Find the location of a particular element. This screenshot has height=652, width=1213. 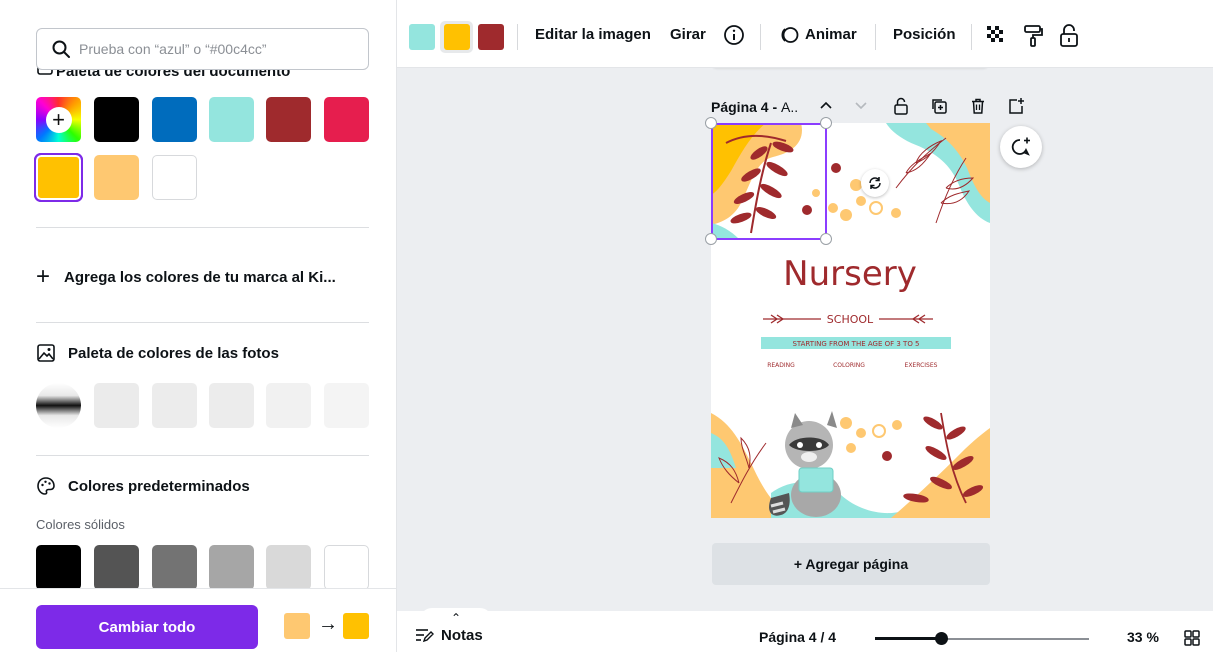

add-comment-button is located at coordinates (1021, 147).